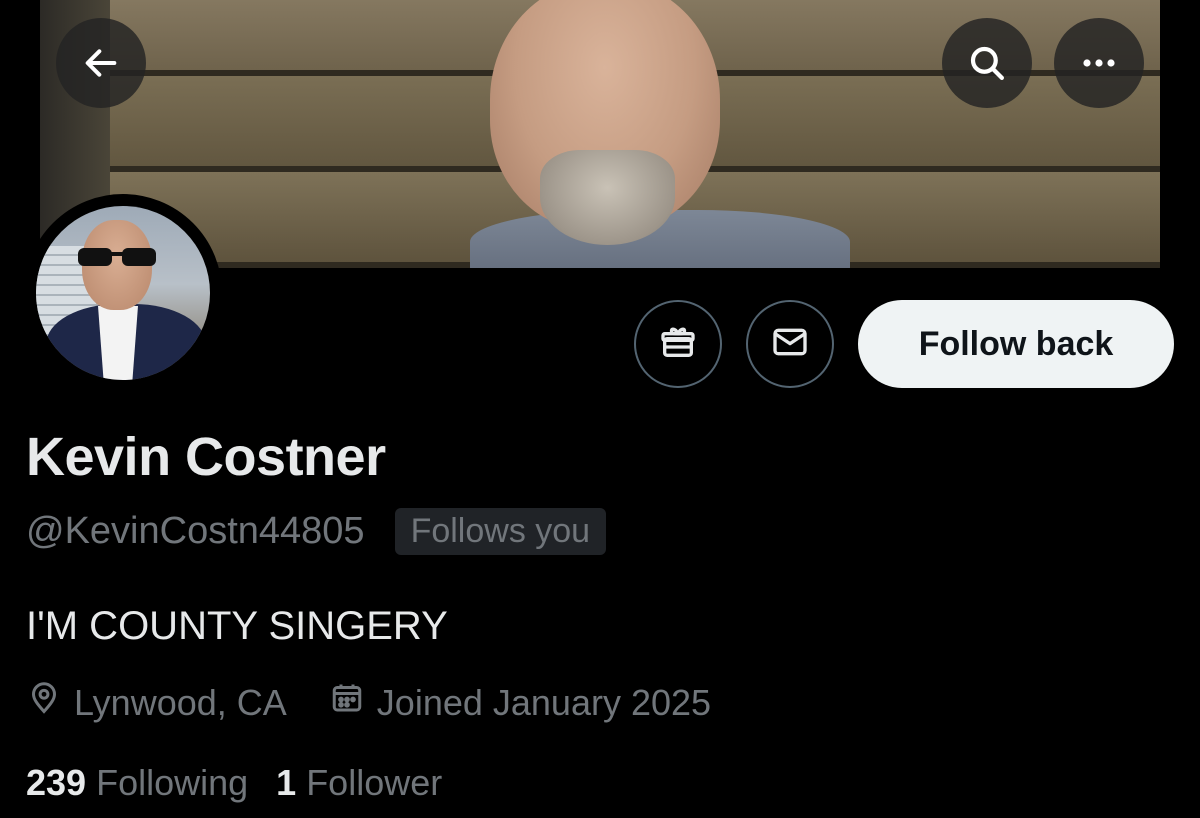 The image size is (1200, 818). I want to click on follow-back-button: Follow back, so click(1016, 344).